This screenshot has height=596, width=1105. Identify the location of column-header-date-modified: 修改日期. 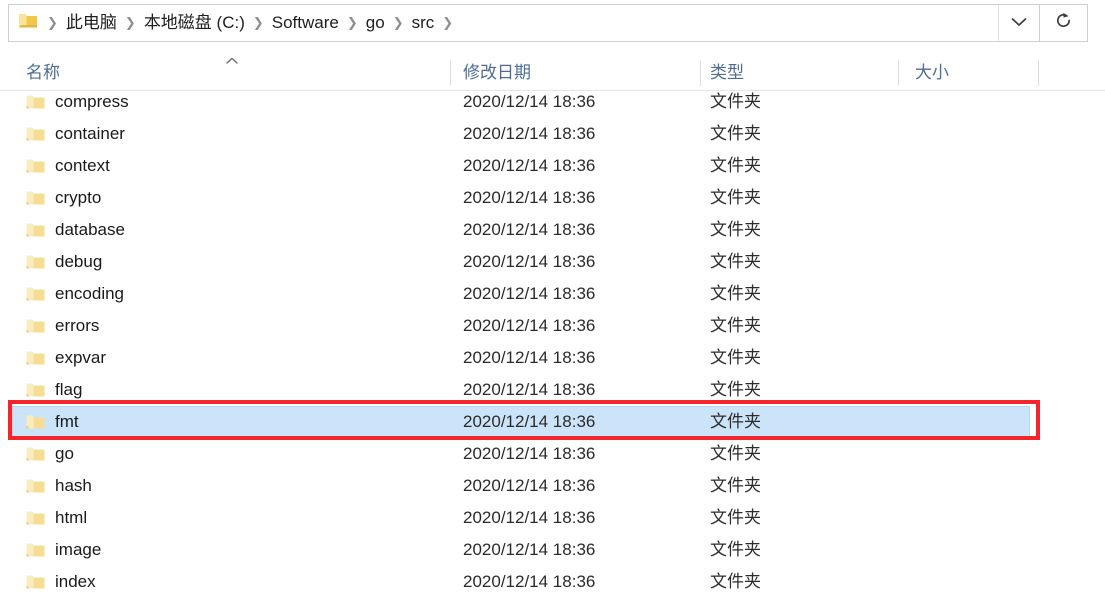
(497, 73).